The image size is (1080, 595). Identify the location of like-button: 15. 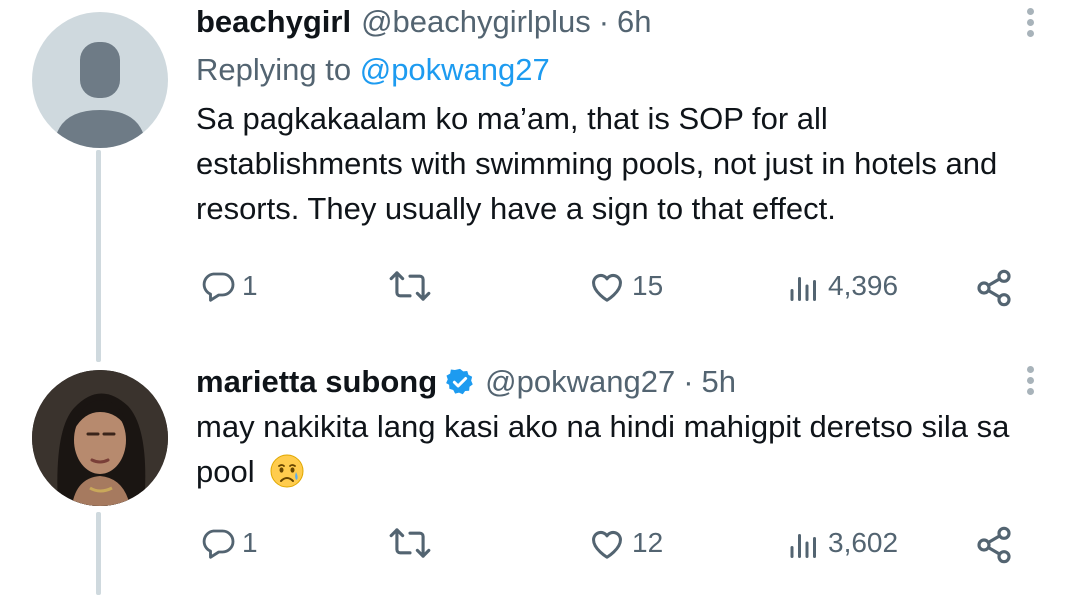
(625, 286).